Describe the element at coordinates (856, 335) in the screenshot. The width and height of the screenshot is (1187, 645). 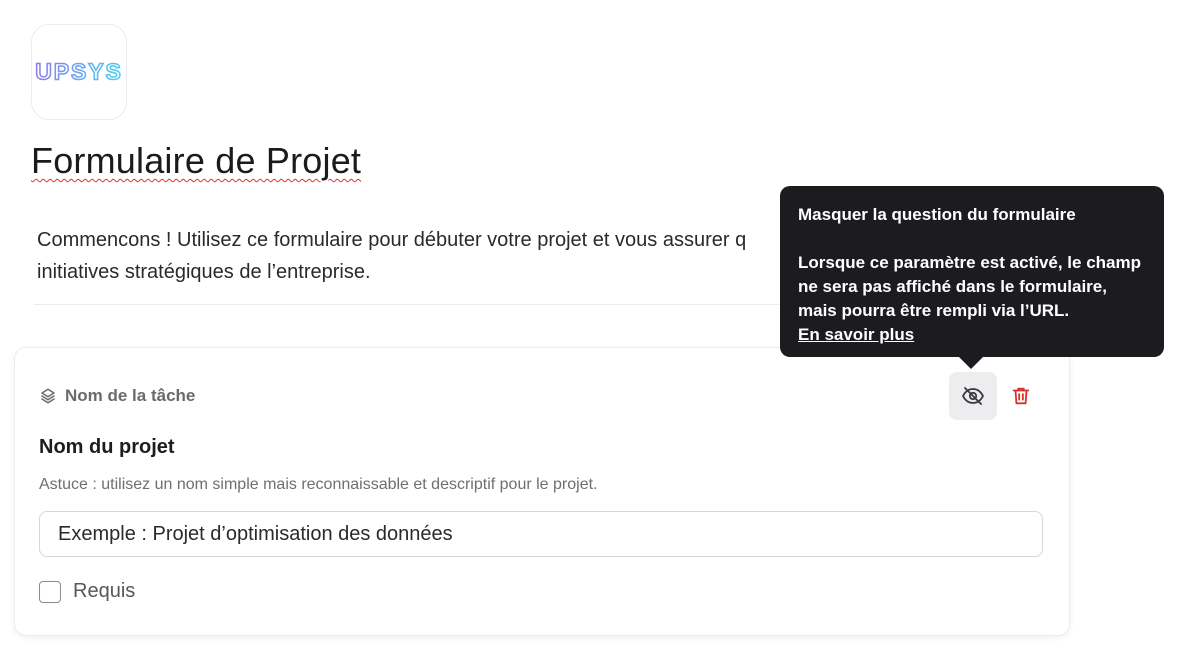
I see `learn-more-link: En savoir plus` at that location.